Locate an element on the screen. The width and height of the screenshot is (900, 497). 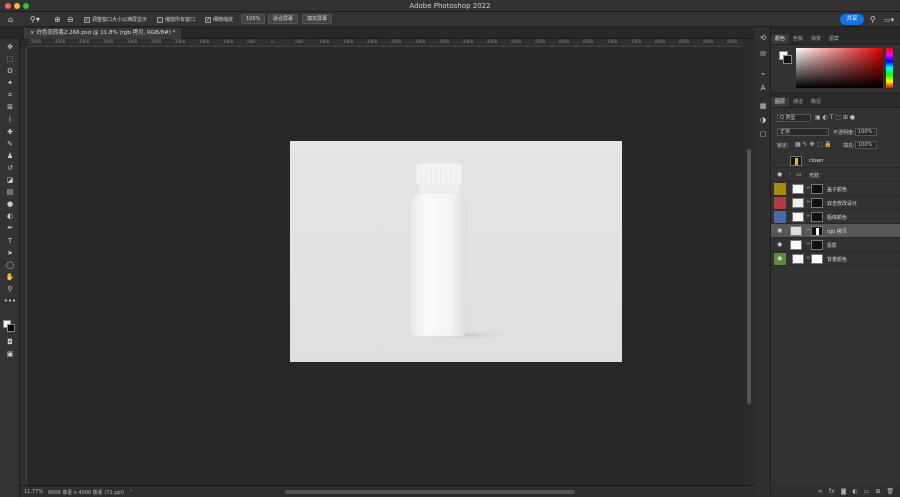
brush-tool-icon: ✎ is located at coordinates (10, 144).